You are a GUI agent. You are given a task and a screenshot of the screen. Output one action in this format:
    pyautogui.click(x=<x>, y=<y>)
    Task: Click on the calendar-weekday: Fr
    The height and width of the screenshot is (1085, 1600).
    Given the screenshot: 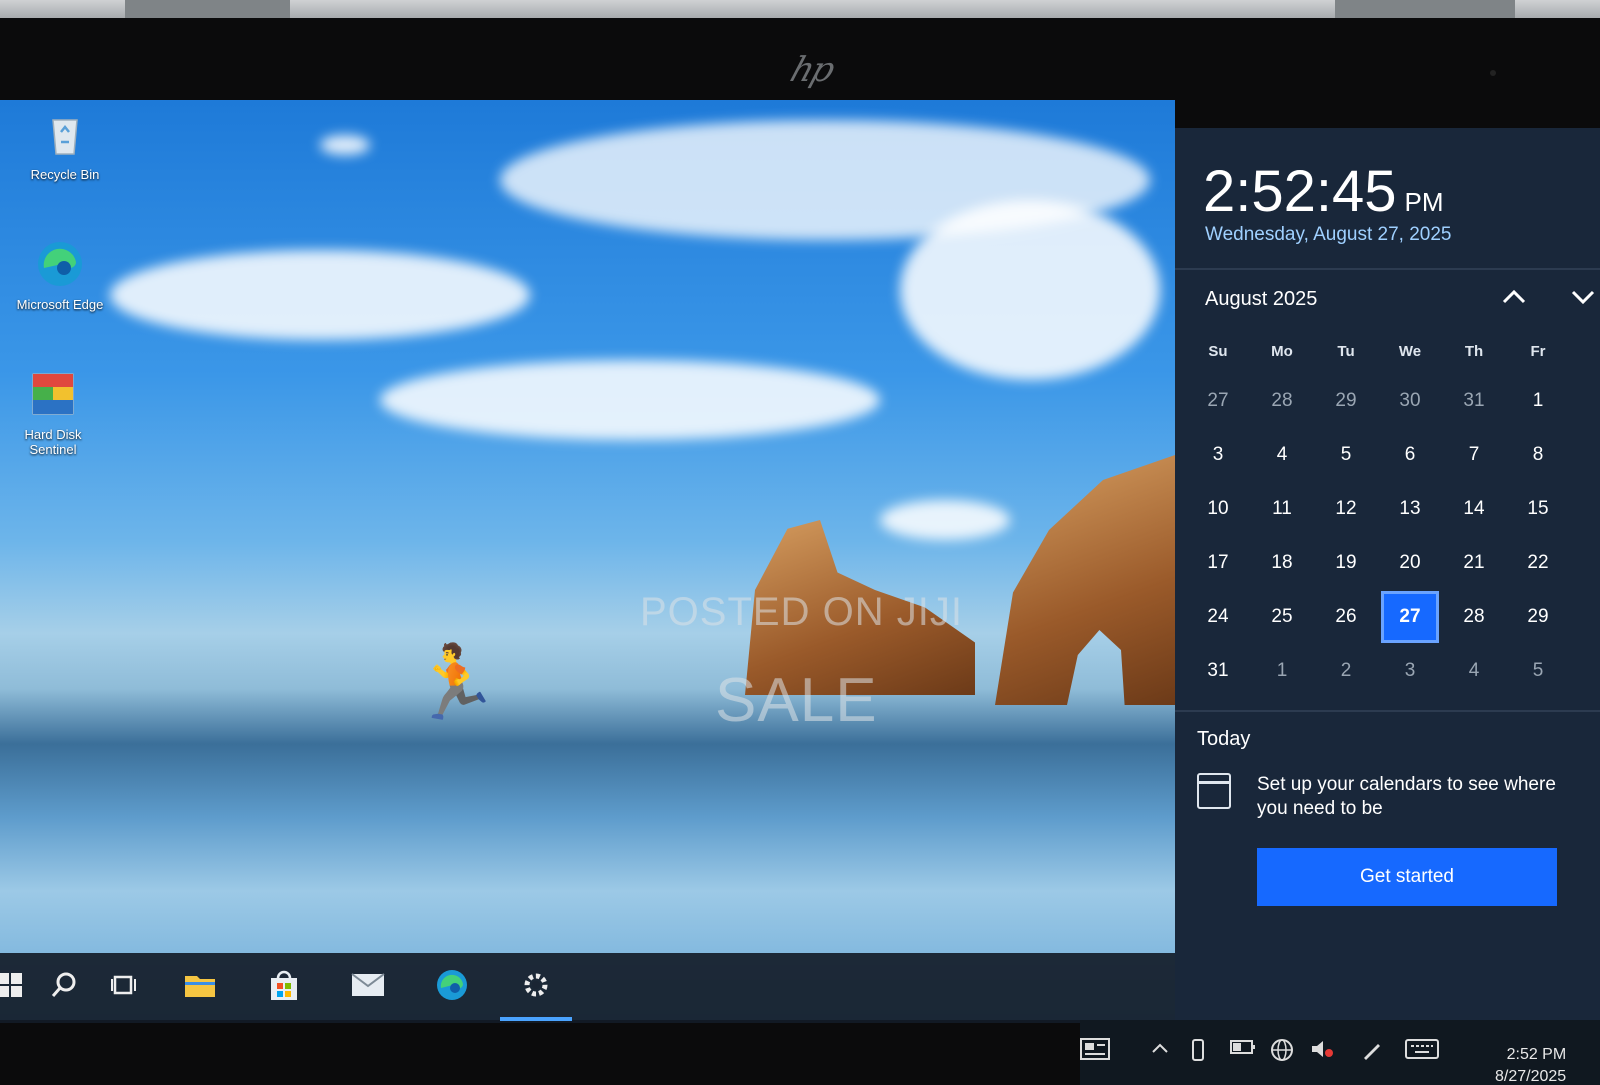 What is the action you would take?
    pyautogui.click(x=1538, y=351)
    